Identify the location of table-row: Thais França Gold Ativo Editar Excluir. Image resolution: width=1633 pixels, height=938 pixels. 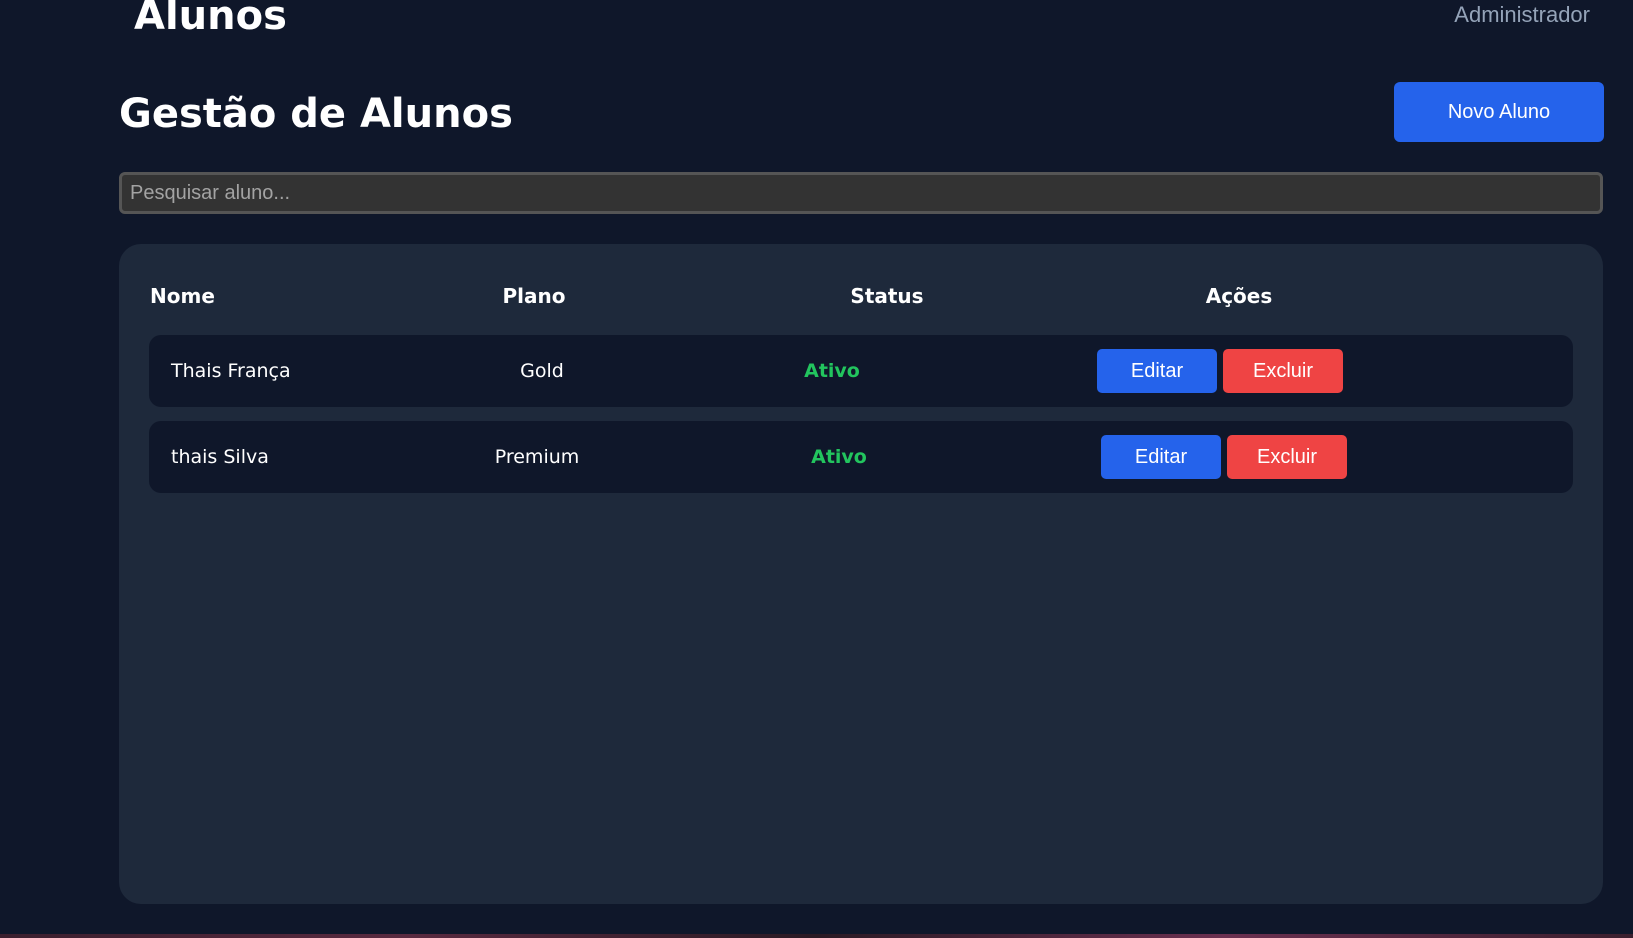
(861, 371).